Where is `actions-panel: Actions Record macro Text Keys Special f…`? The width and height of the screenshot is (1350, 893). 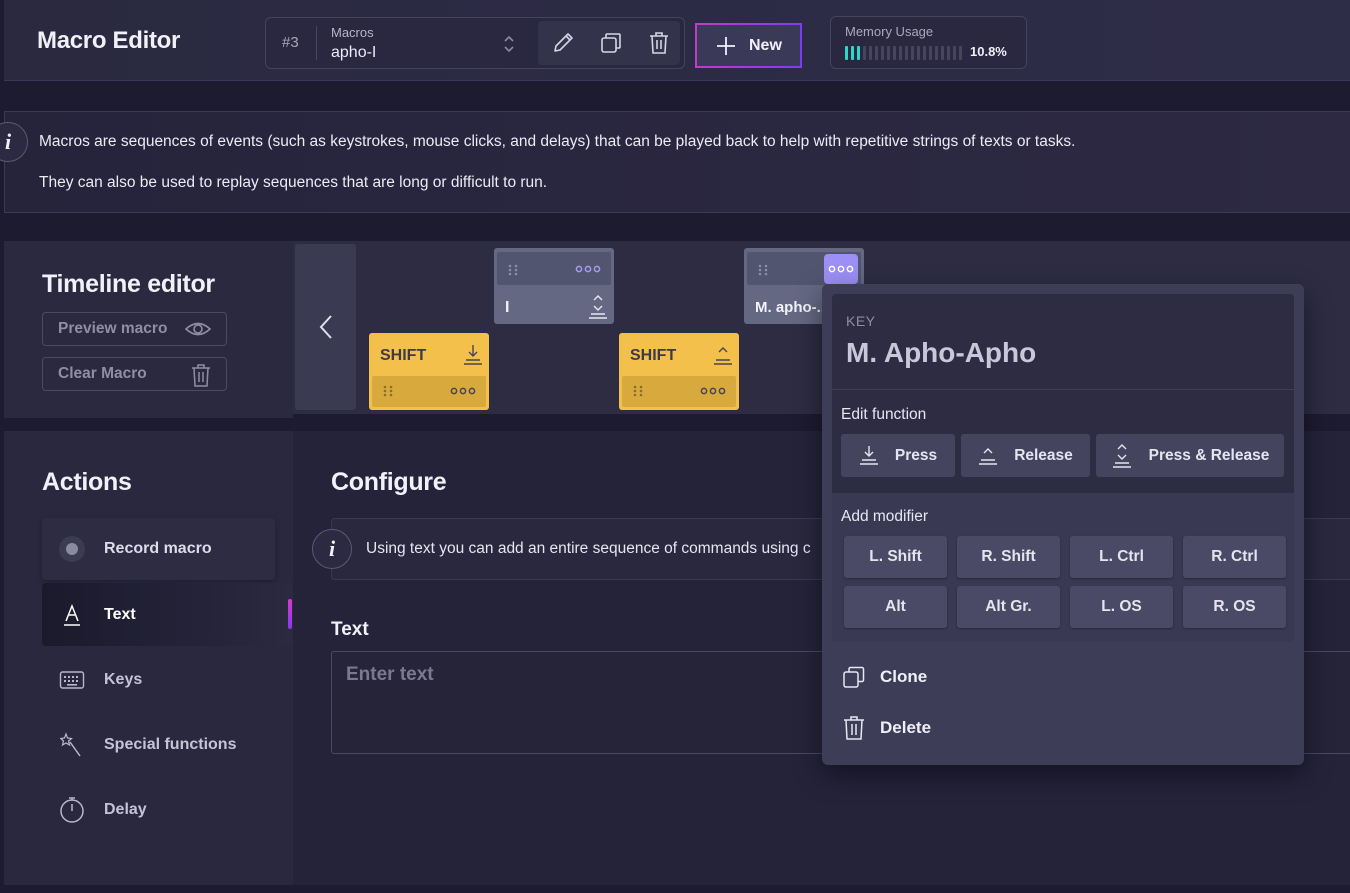 actions-panel: Actions Record macro Text Keys Special f… is located at coordinates (148, 658).